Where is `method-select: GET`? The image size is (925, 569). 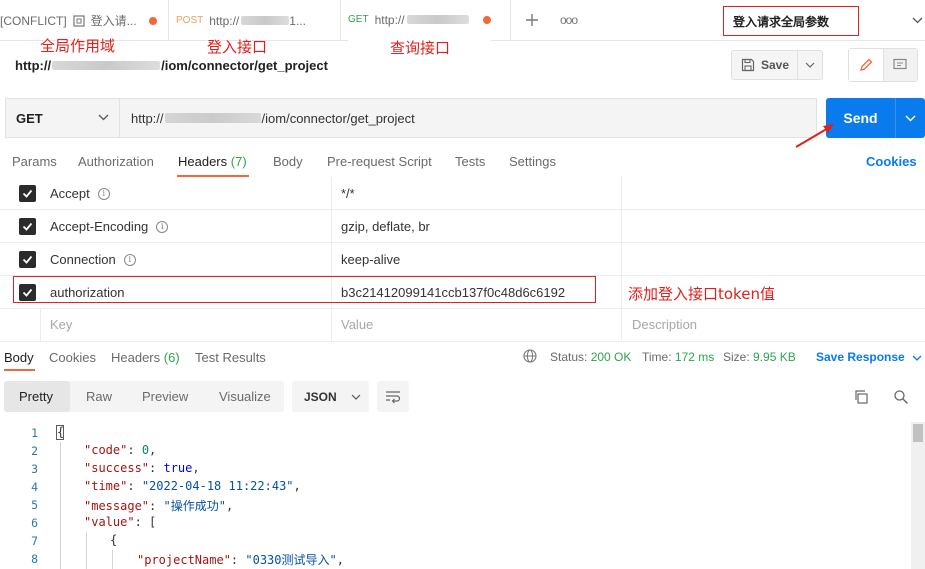 method-select: GET is located at coordinates (62, 118).